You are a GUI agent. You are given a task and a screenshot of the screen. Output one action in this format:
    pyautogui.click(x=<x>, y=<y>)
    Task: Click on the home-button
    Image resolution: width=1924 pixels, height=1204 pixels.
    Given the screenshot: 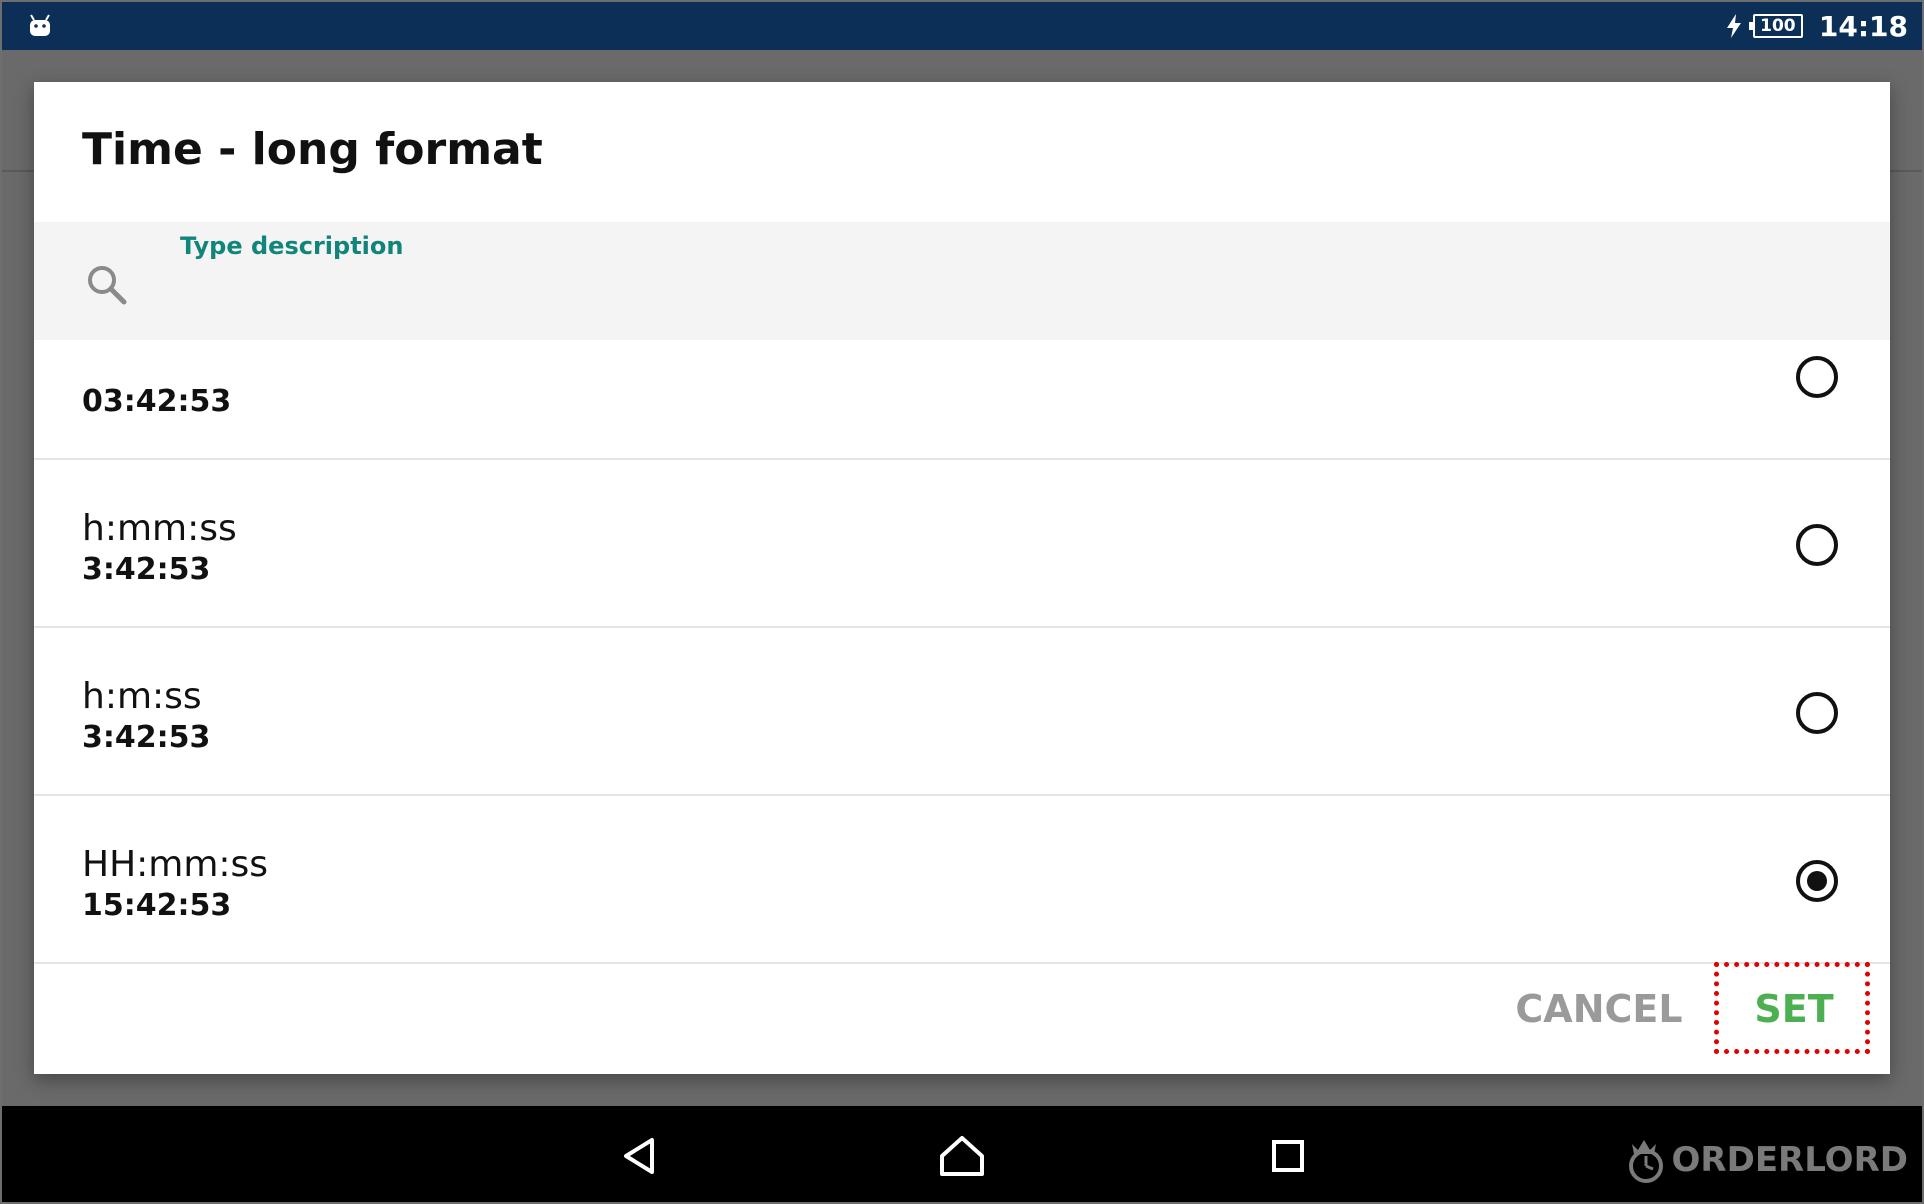 What is the action you would take?
    pyautogui.click(x=962, y=1156)
    